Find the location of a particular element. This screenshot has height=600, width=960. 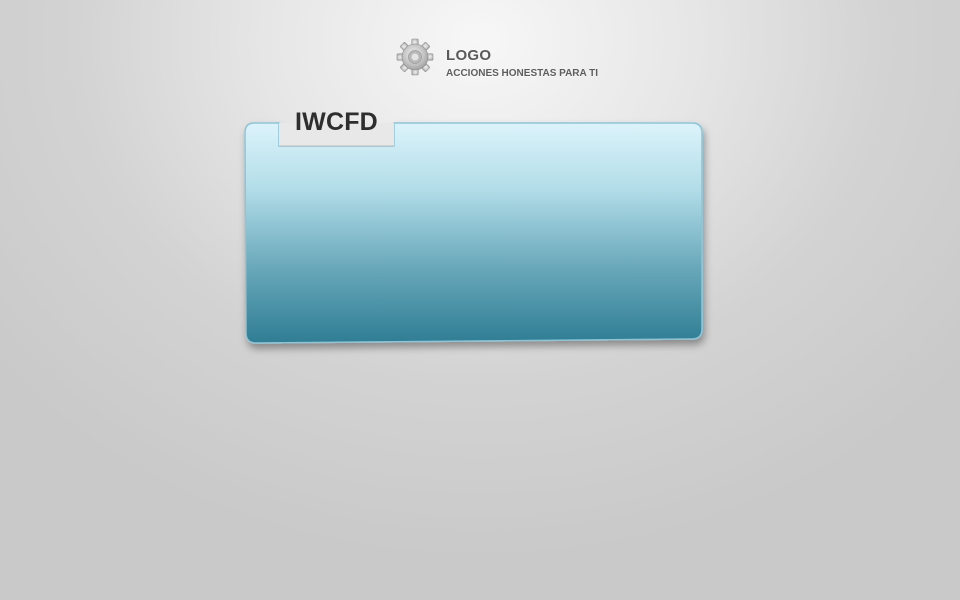

gear-icon is located at coordinates (415, 57).